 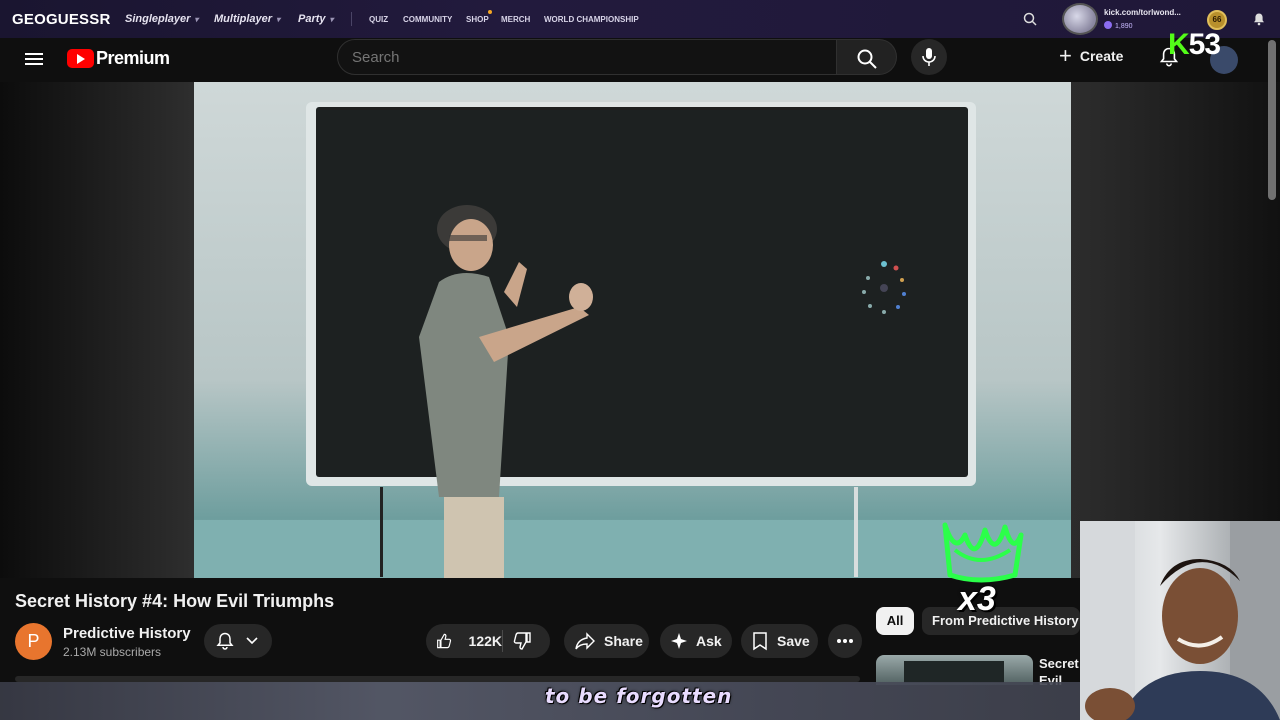 What do you see at coordinates (760, 641) in the screenshot?
I see `bookmark-icon` at bounding box center [760, 641].